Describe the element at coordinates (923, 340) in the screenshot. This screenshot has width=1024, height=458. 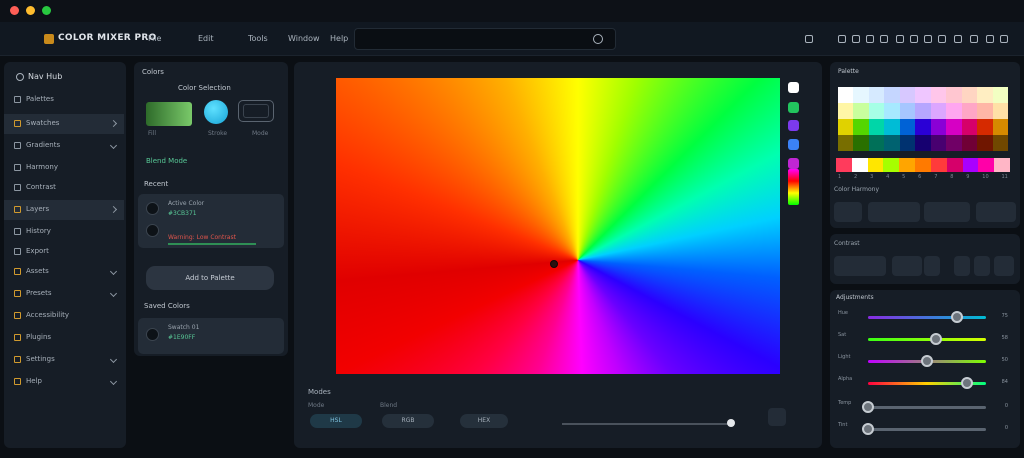
I see `slider-sat: Sat 58` at that location.